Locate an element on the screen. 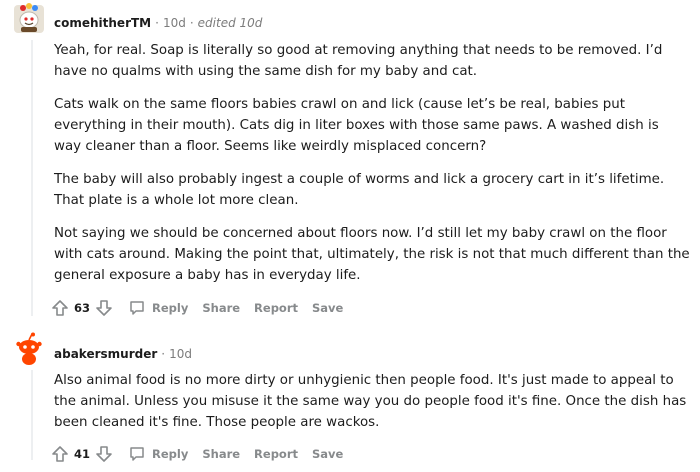 This screenshot has height=472, width=700. vote-count: 63 is located at coordinates (82, 308).